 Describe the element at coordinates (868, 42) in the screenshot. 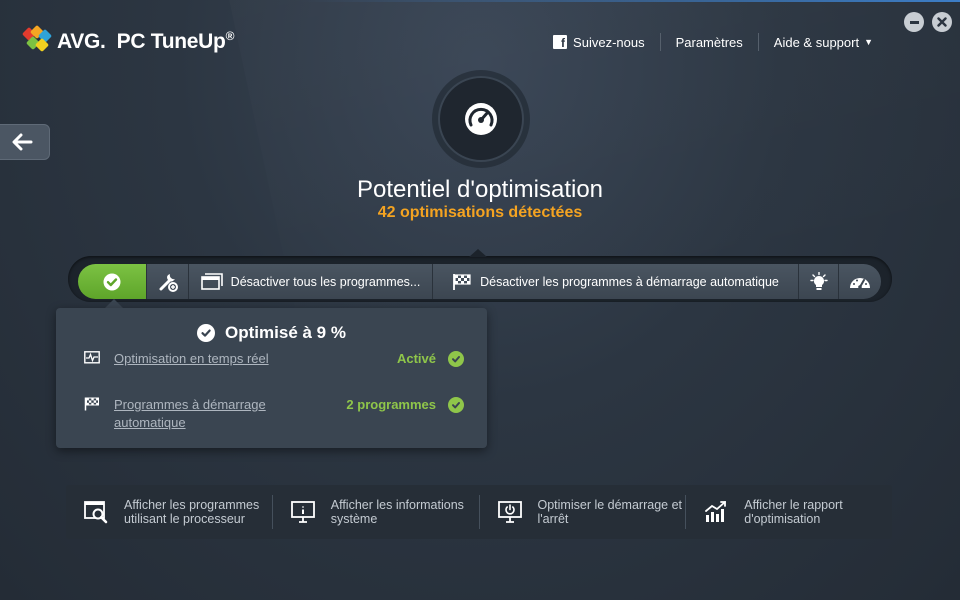

I see `caret-down-icon: ▼` at that location.